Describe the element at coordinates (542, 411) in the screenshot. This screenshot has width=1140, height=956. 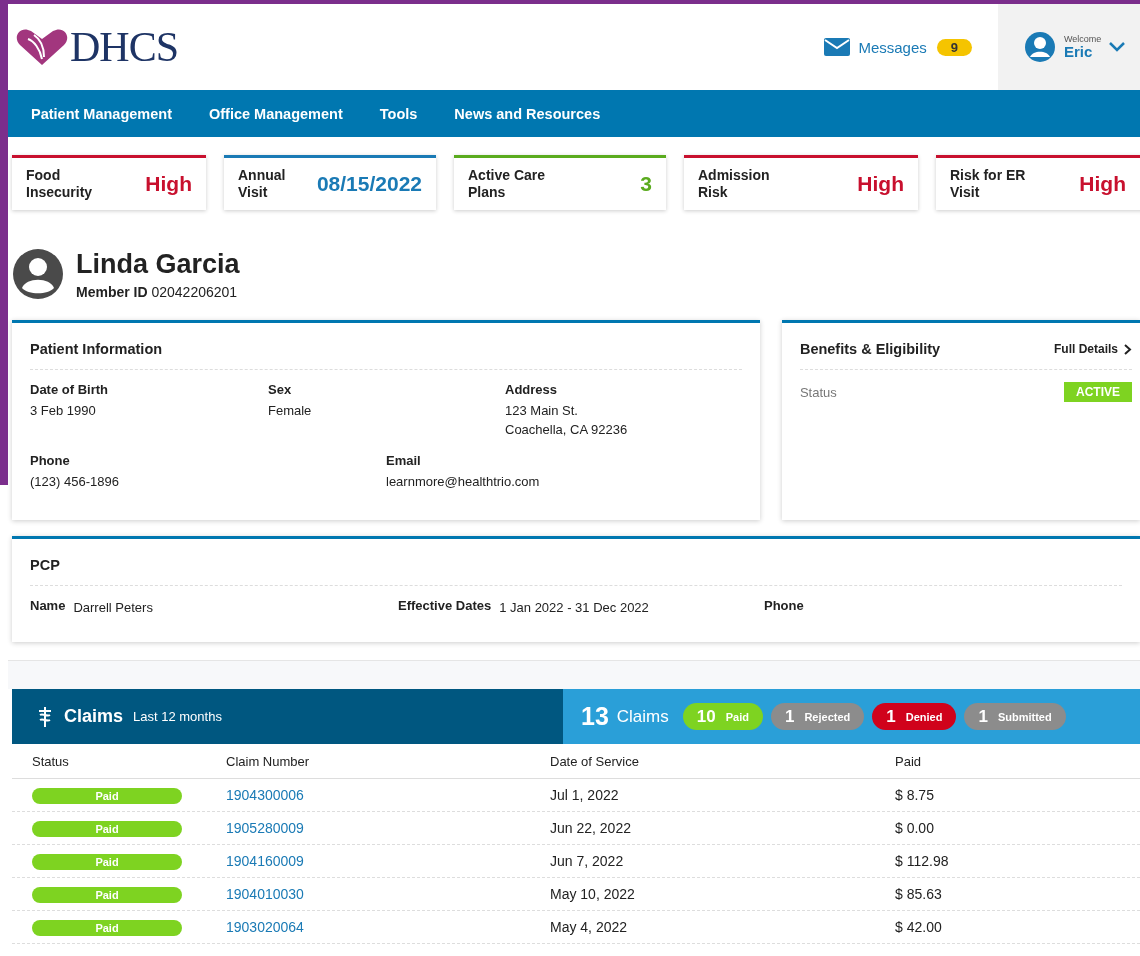
I see `field-value: 123 Main St.` at that location.